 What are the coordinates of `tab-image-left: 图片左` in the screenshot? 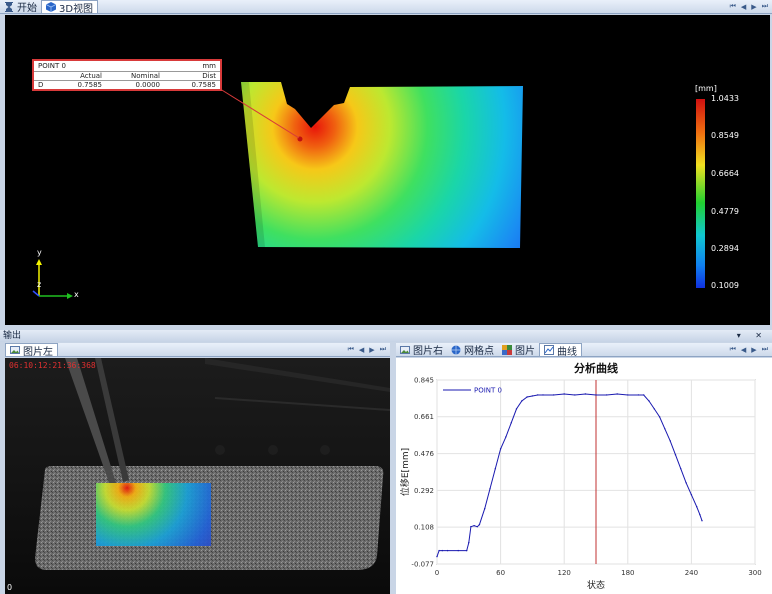 It's located at (31, 350).